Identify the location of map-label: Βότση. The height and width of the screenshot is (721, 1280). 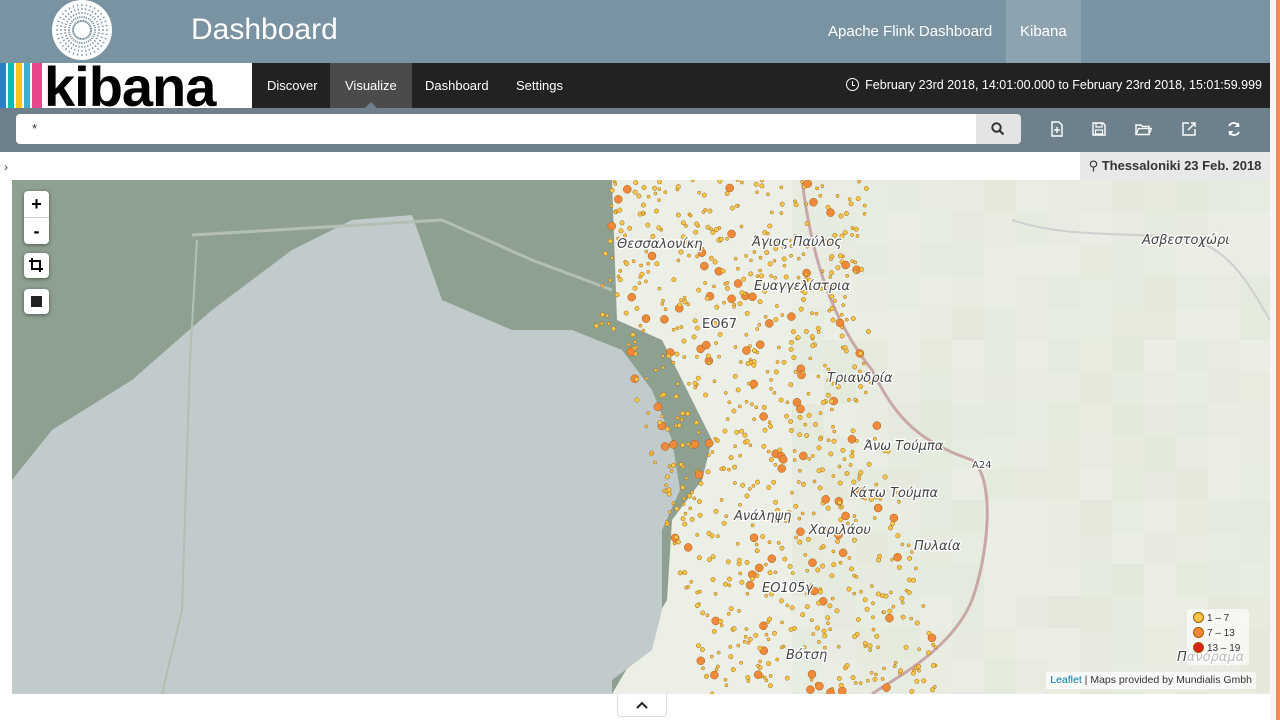
(806, 655).